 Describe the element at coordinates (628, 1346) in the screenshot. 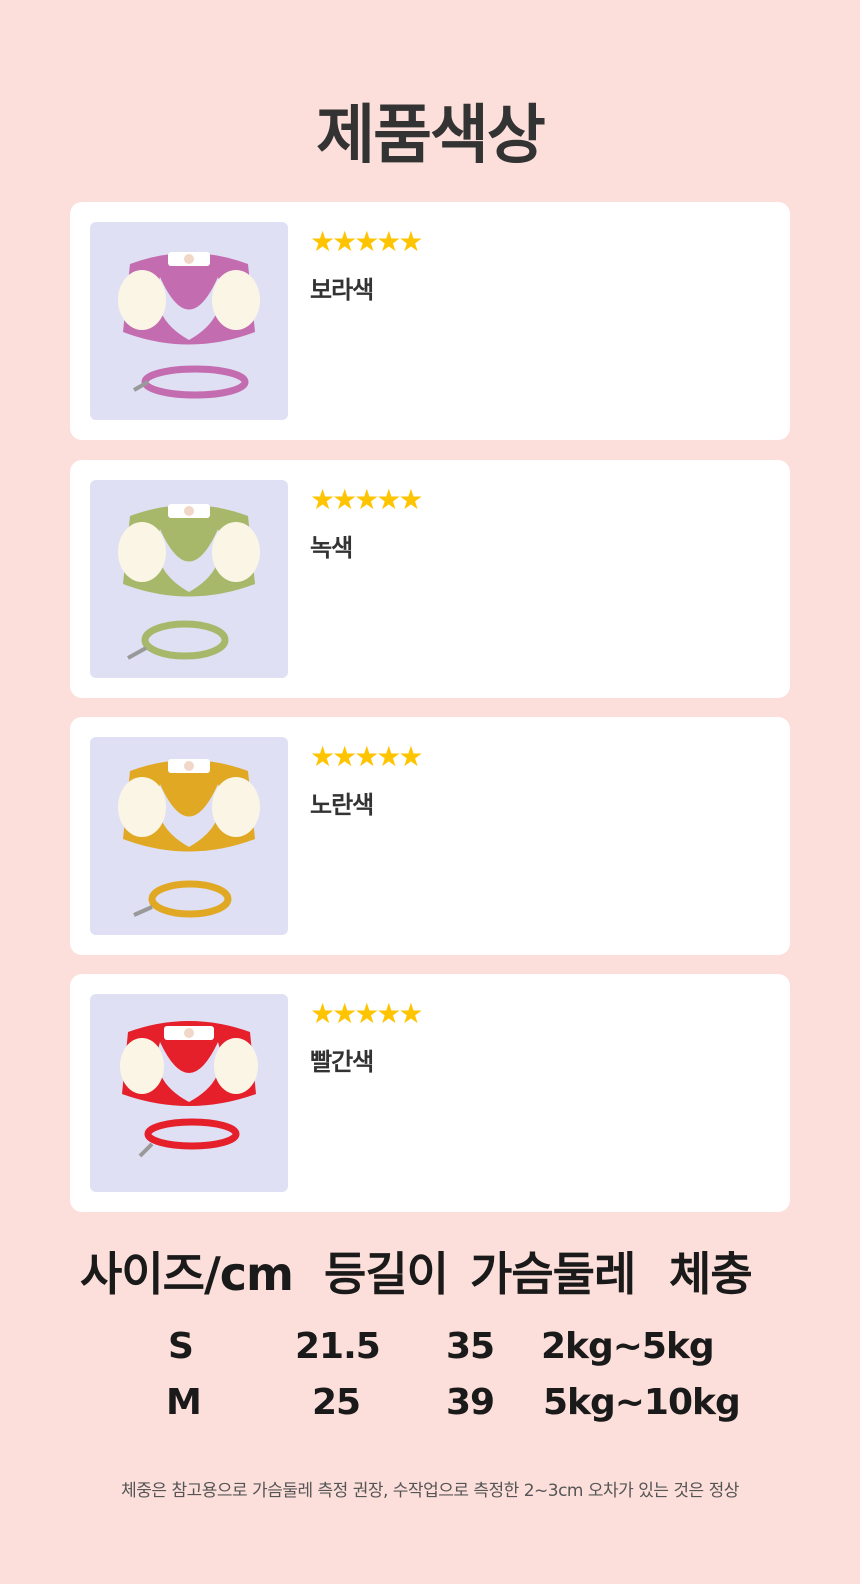

I see `weight-cell: 2kg~5kg` at that location.